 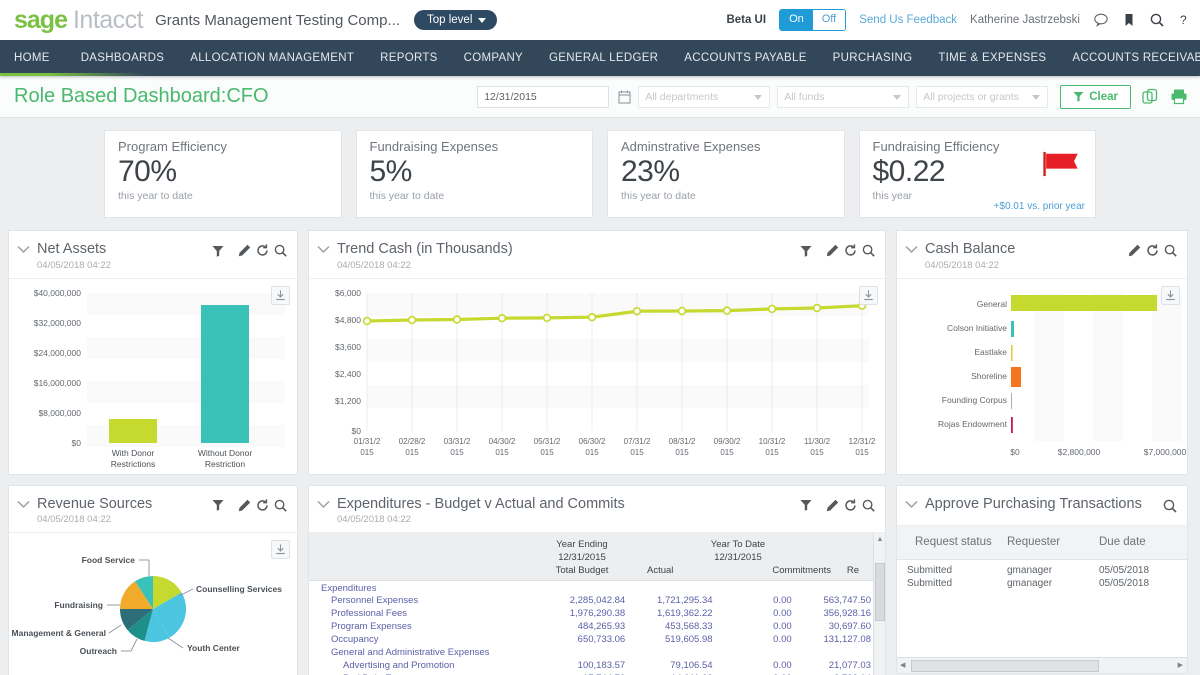 I want to click on beta-ui-toggle: On Off, so click(x=813, y=20).